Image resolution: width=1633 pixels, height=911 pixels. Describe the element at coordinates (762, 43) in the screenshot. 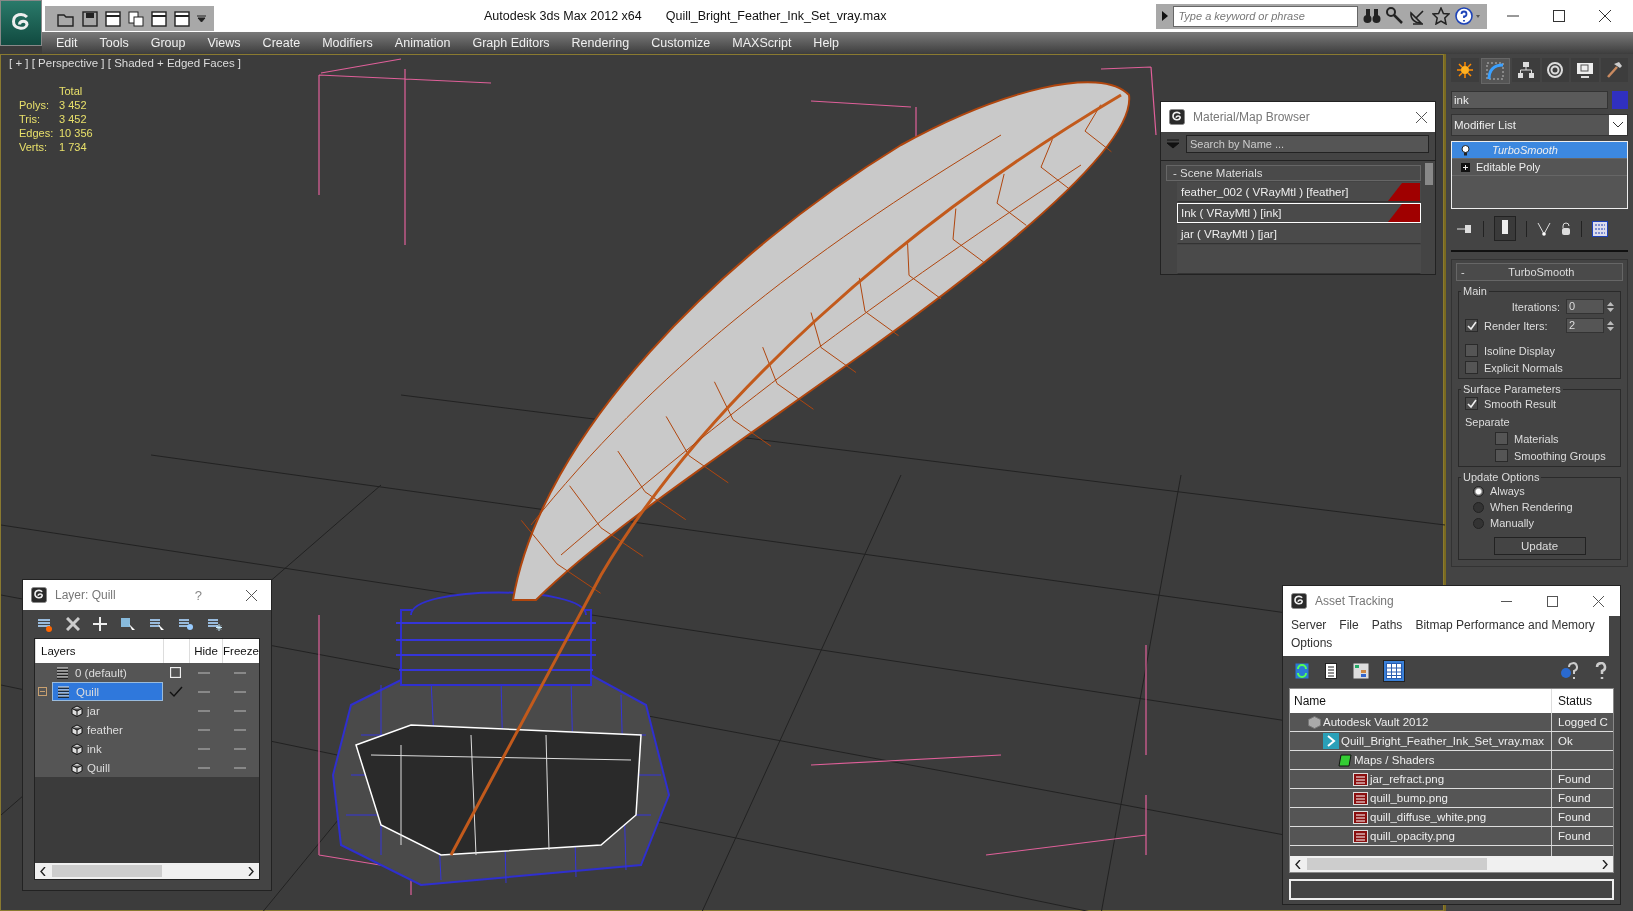

I see `menu-item: MAXScript` at that location.